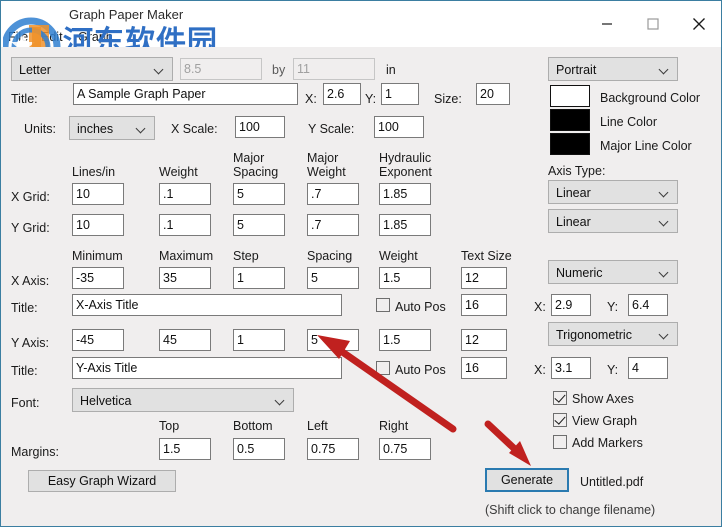 This screenshot has height=527, width=722. Describe the element at coordinates (94, 172) in the screenshot. I see `grid-header-lines: Lines/in` at that location.